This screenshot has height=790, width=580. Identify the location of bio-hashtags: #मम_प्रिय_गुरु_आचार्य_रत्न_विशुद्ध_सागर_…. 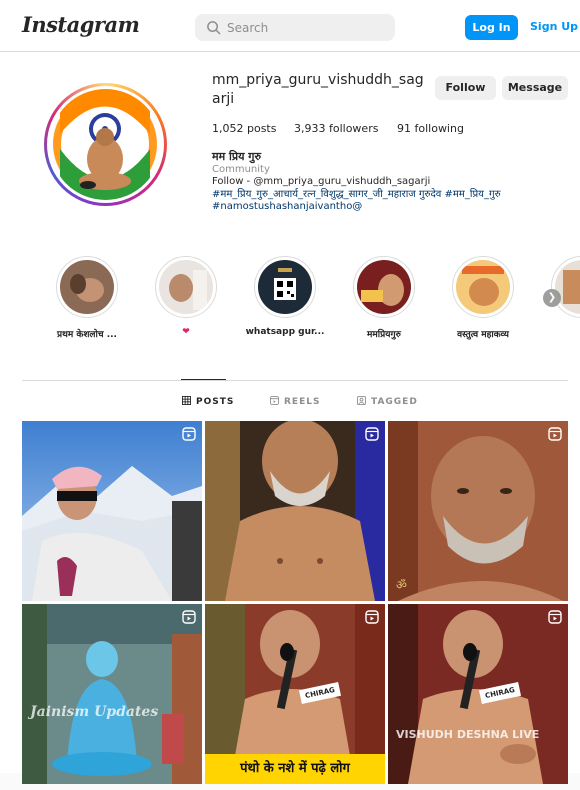
(387, 195).